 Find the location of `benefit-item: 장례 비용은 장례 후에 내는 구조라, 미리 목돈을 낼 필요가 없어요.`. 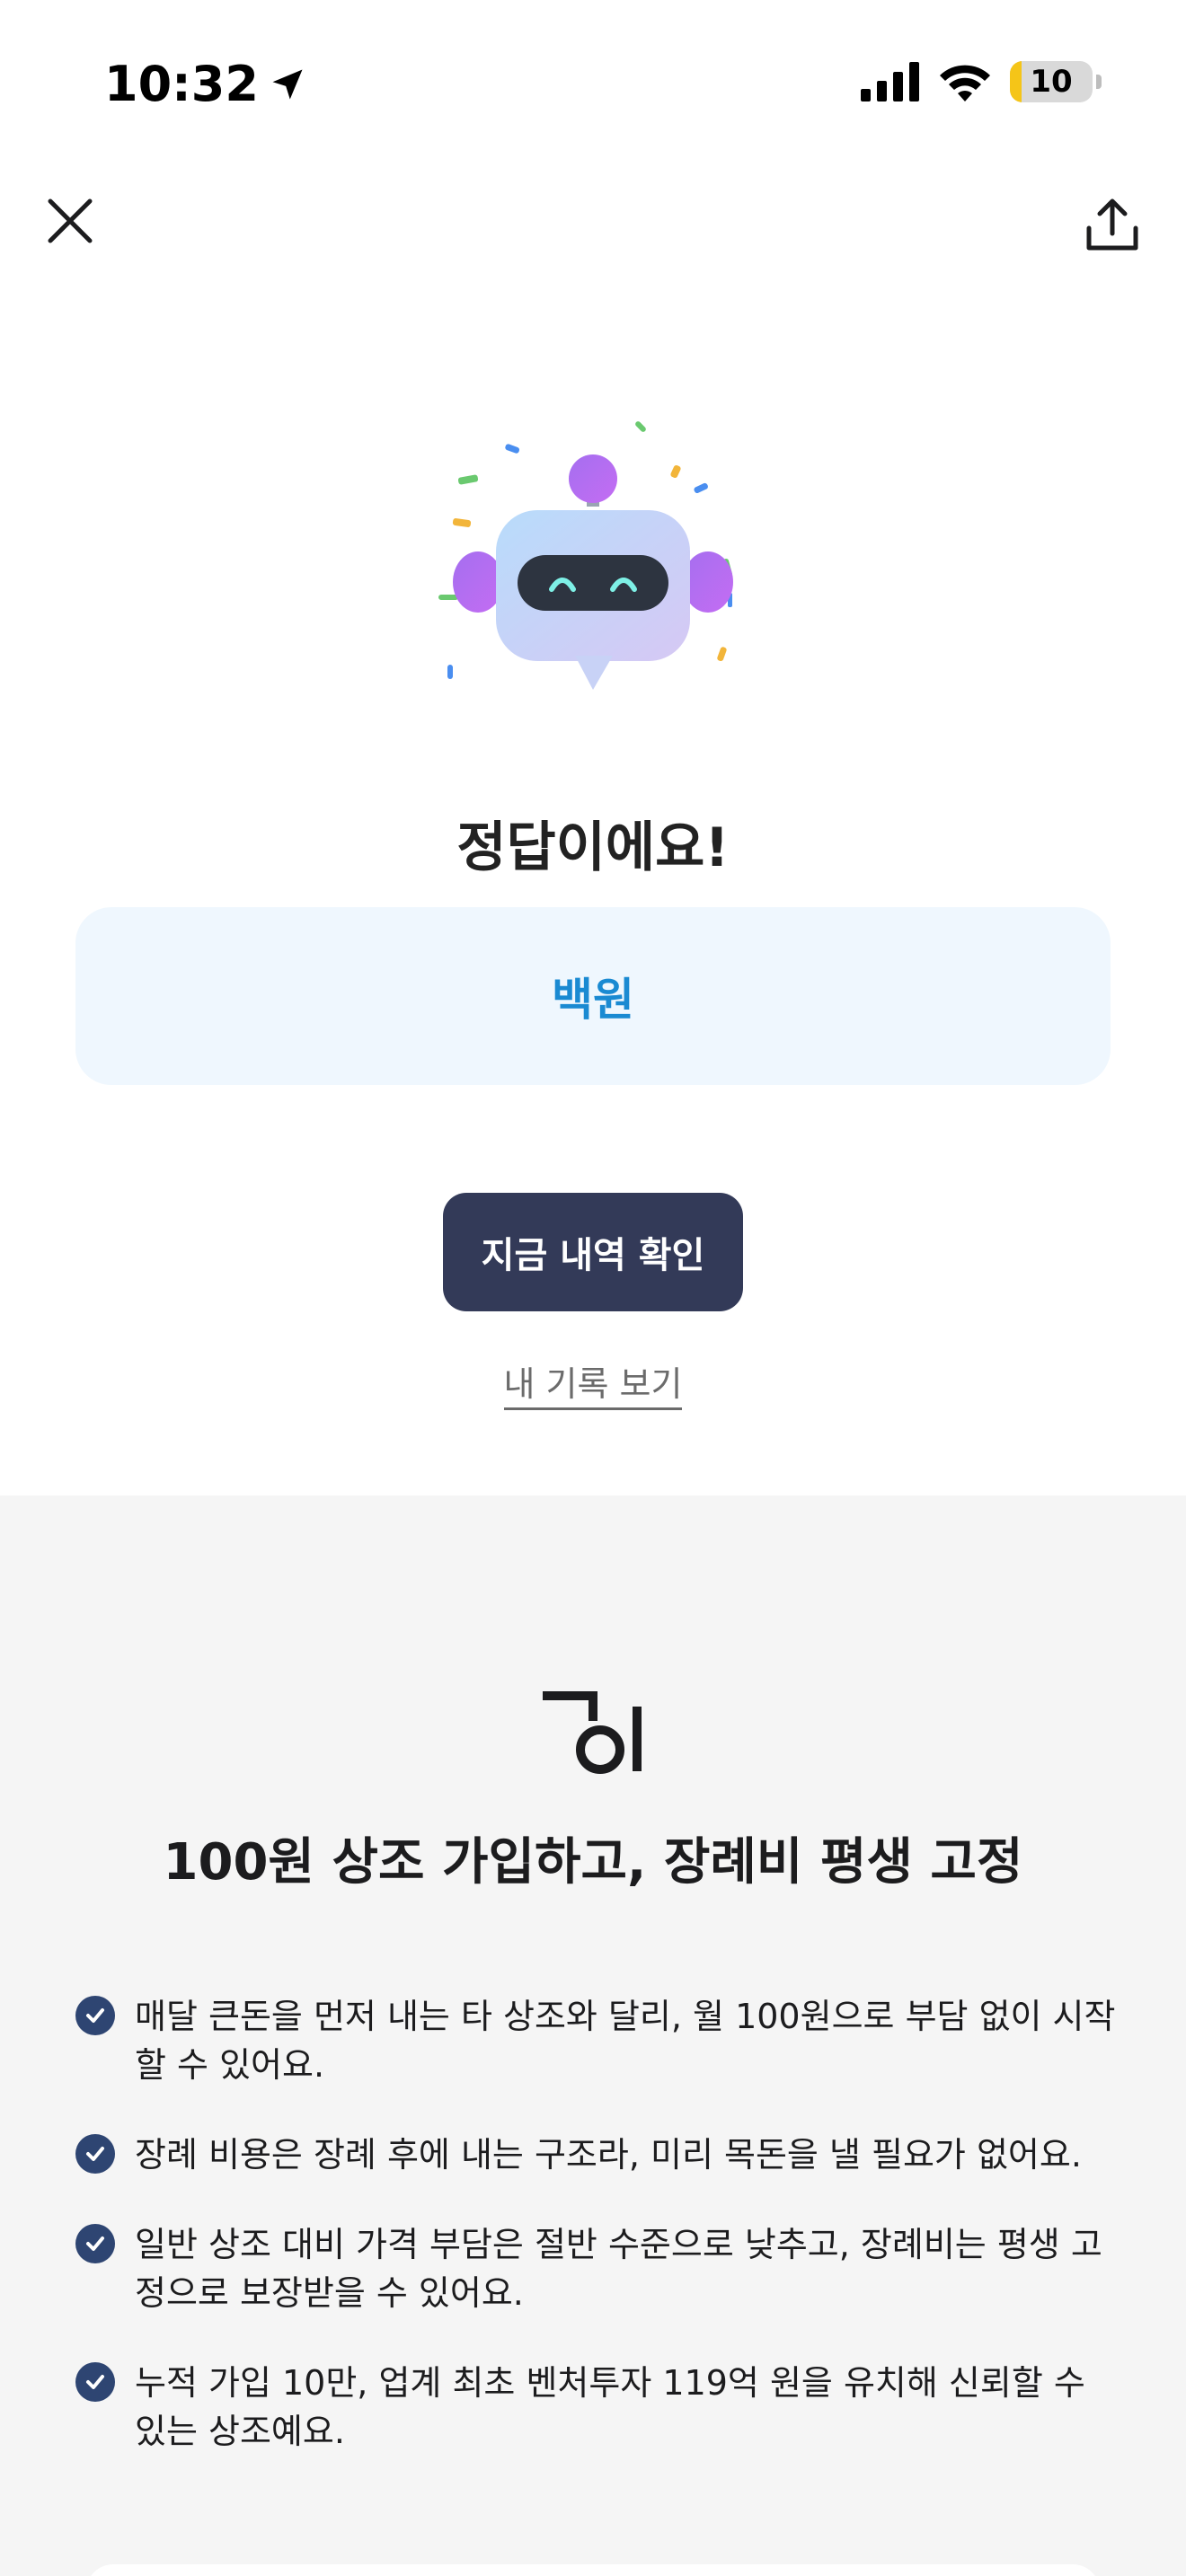

benefit-item: 장례 비용은 장례 후에 내는 구조라, 미리 목돈을 낼 필요가 없어요. is located at coordinates (596, 2154).